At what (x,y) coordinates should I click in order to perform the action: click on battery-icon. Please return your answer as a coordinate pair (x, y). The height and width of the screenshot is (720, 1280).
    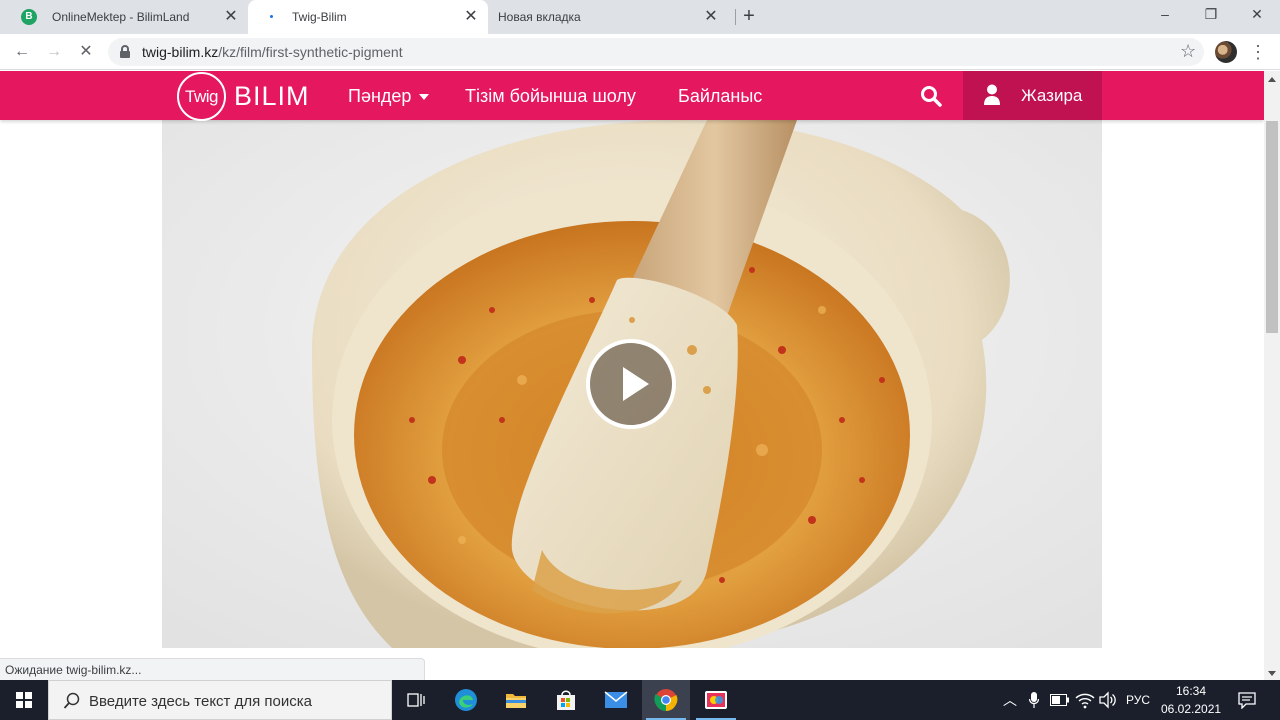
    Looking at the image, I should click on (1060, 700).